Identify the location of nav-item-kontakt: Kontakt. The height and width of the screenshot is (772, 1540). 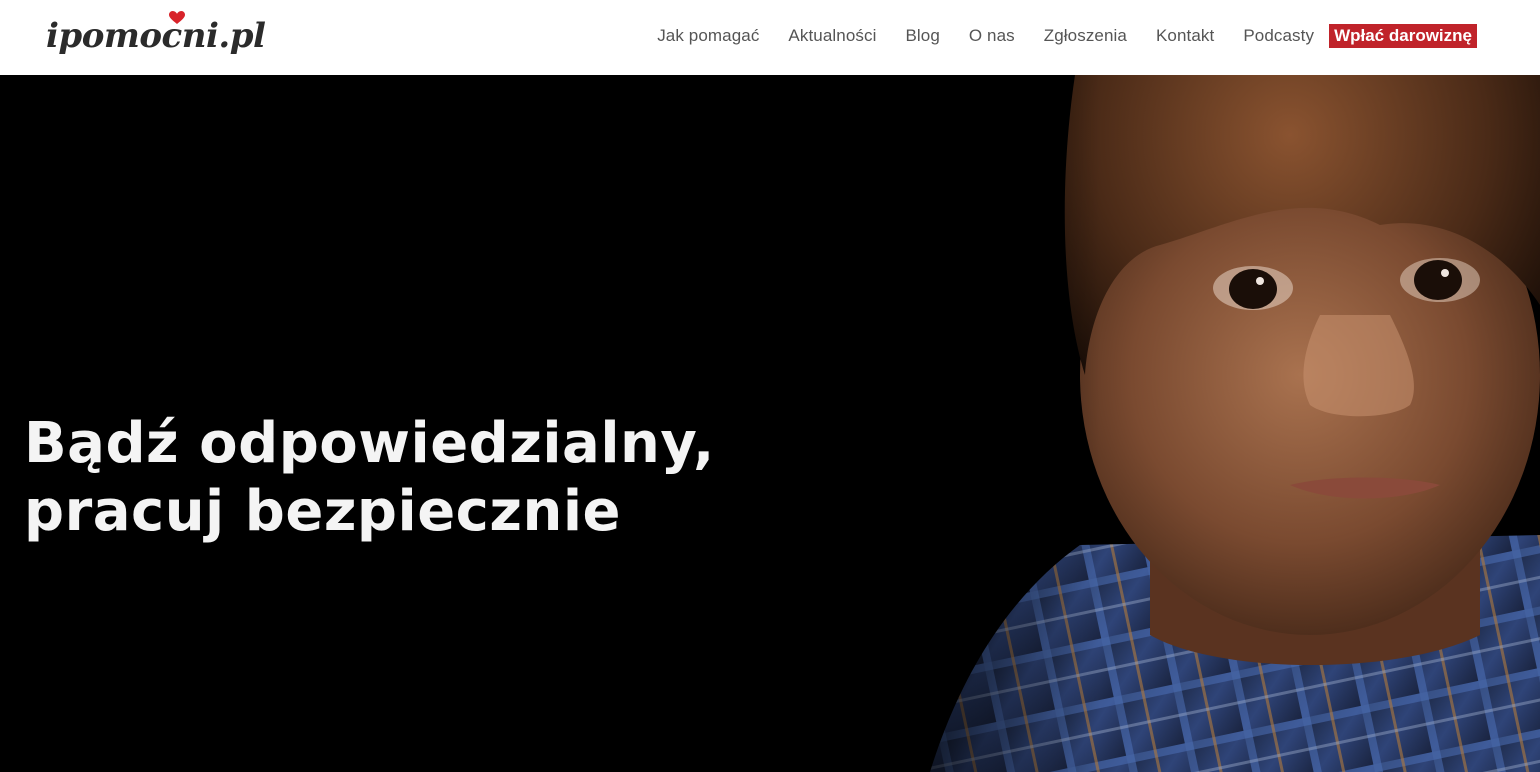
(1185, 36).